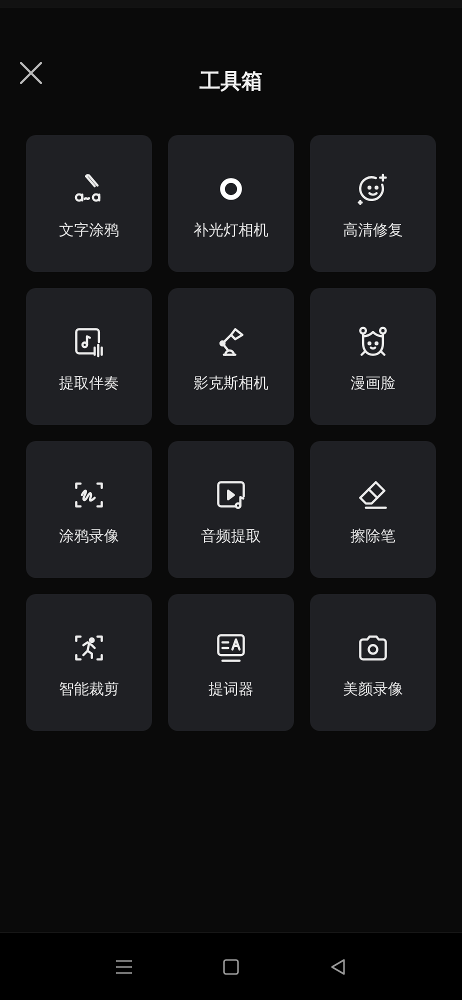 Image resolution: width=462 pixels, height=1000 pixels. Describe the element at coordinates (373, 342) in the screenshot. I see `girl-face-icon` at that location.